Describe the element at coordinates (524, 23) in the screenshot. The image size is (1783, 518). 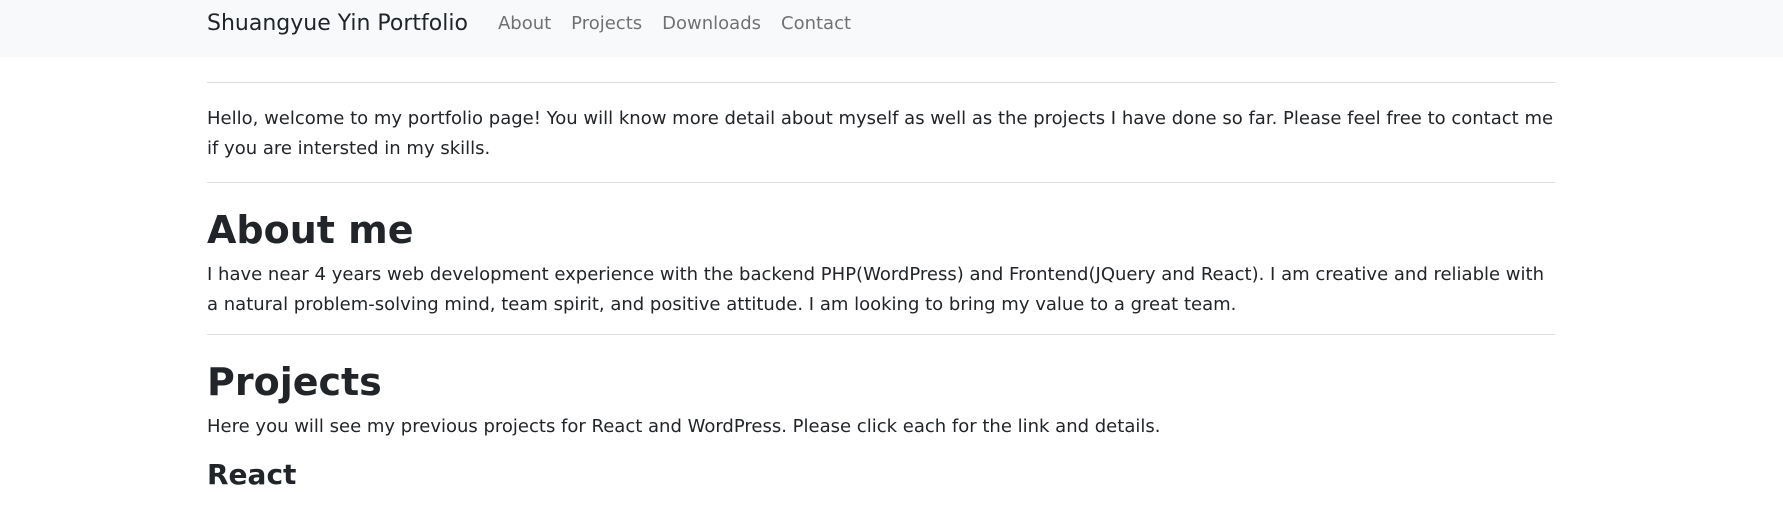
I see `nav-link-about: About` at that location.